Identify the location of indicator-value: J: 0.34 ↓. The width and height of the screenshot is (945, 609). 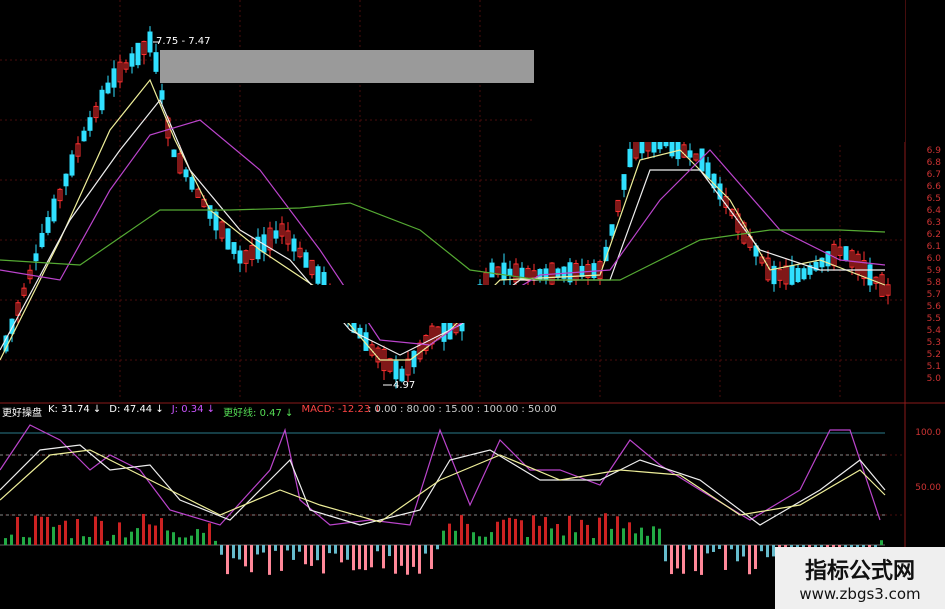
(193, 409).